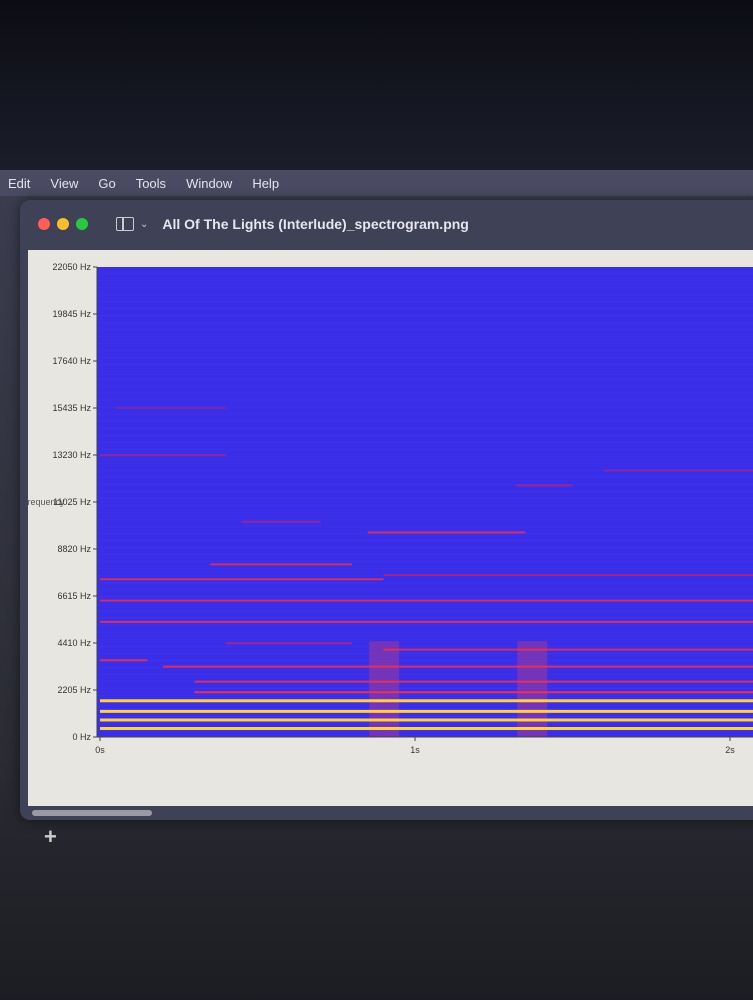  What do you see at coordinates (100, 750) in the screenshot?
I see `x-tick-label: 0s` at bounding box center [100, 750].